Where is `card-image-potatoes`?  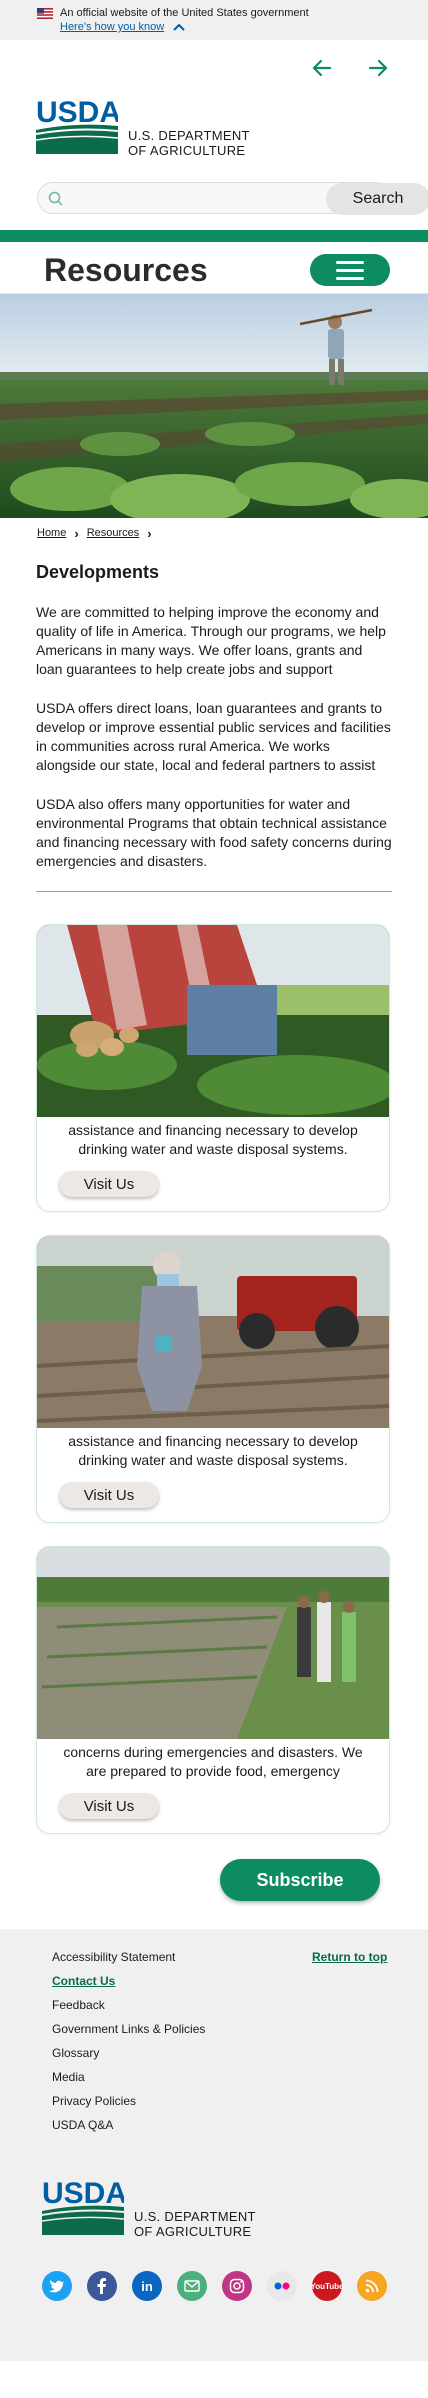
card-image-potatoes is located at coordinates (213, 1021).